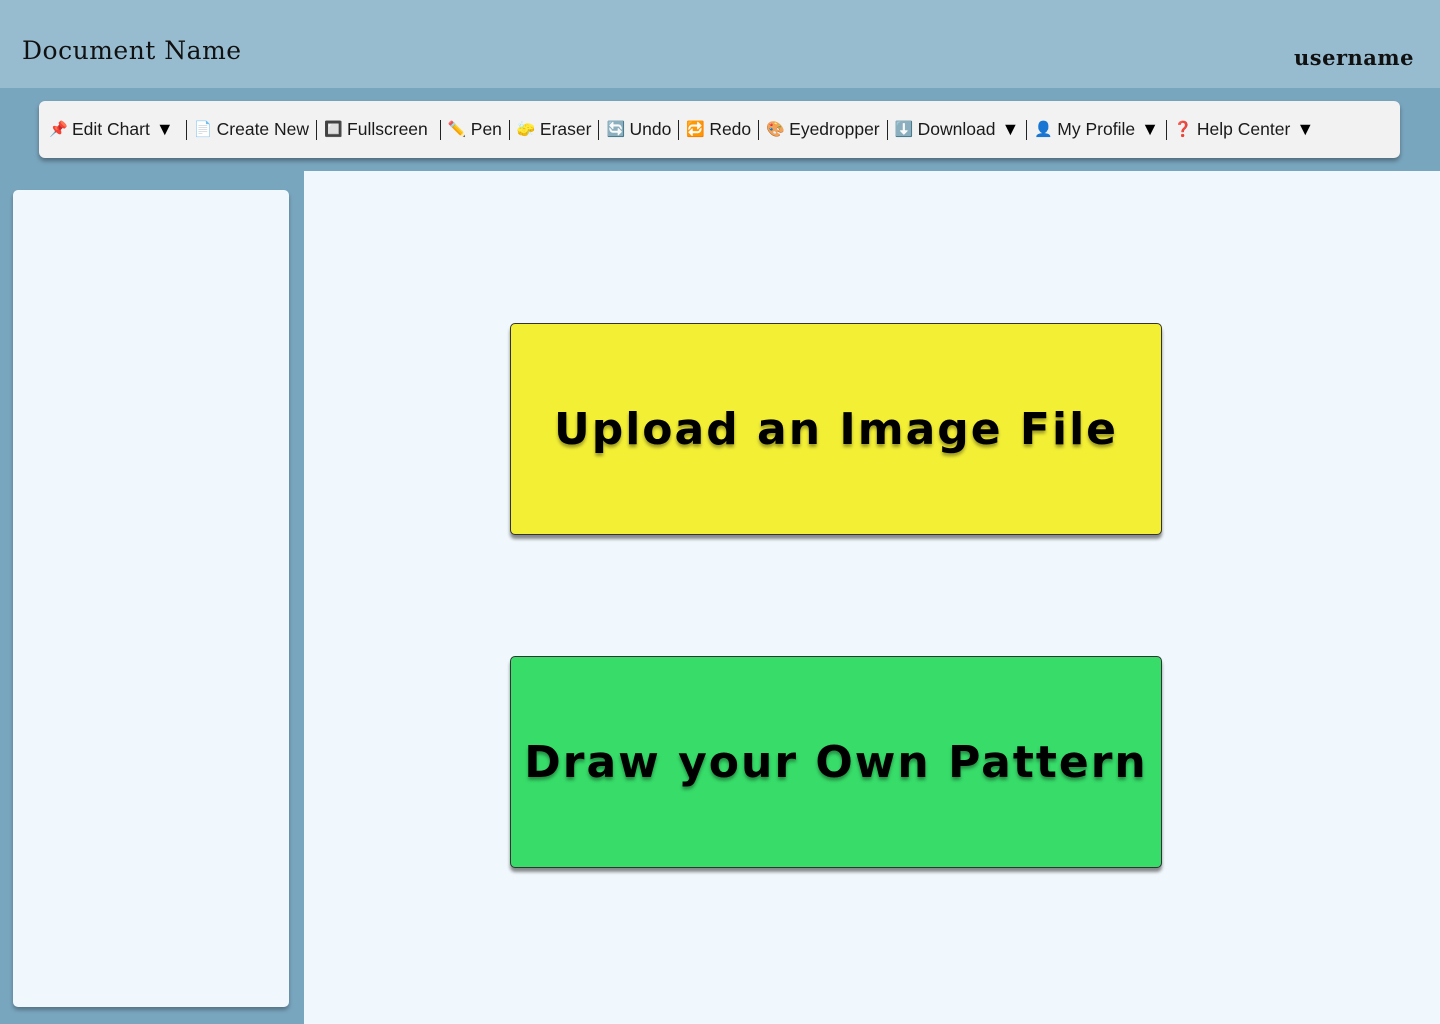 This screenshot has width=1440, height=1024. I want to click on user-icon: 👤, so click(1043, 129).